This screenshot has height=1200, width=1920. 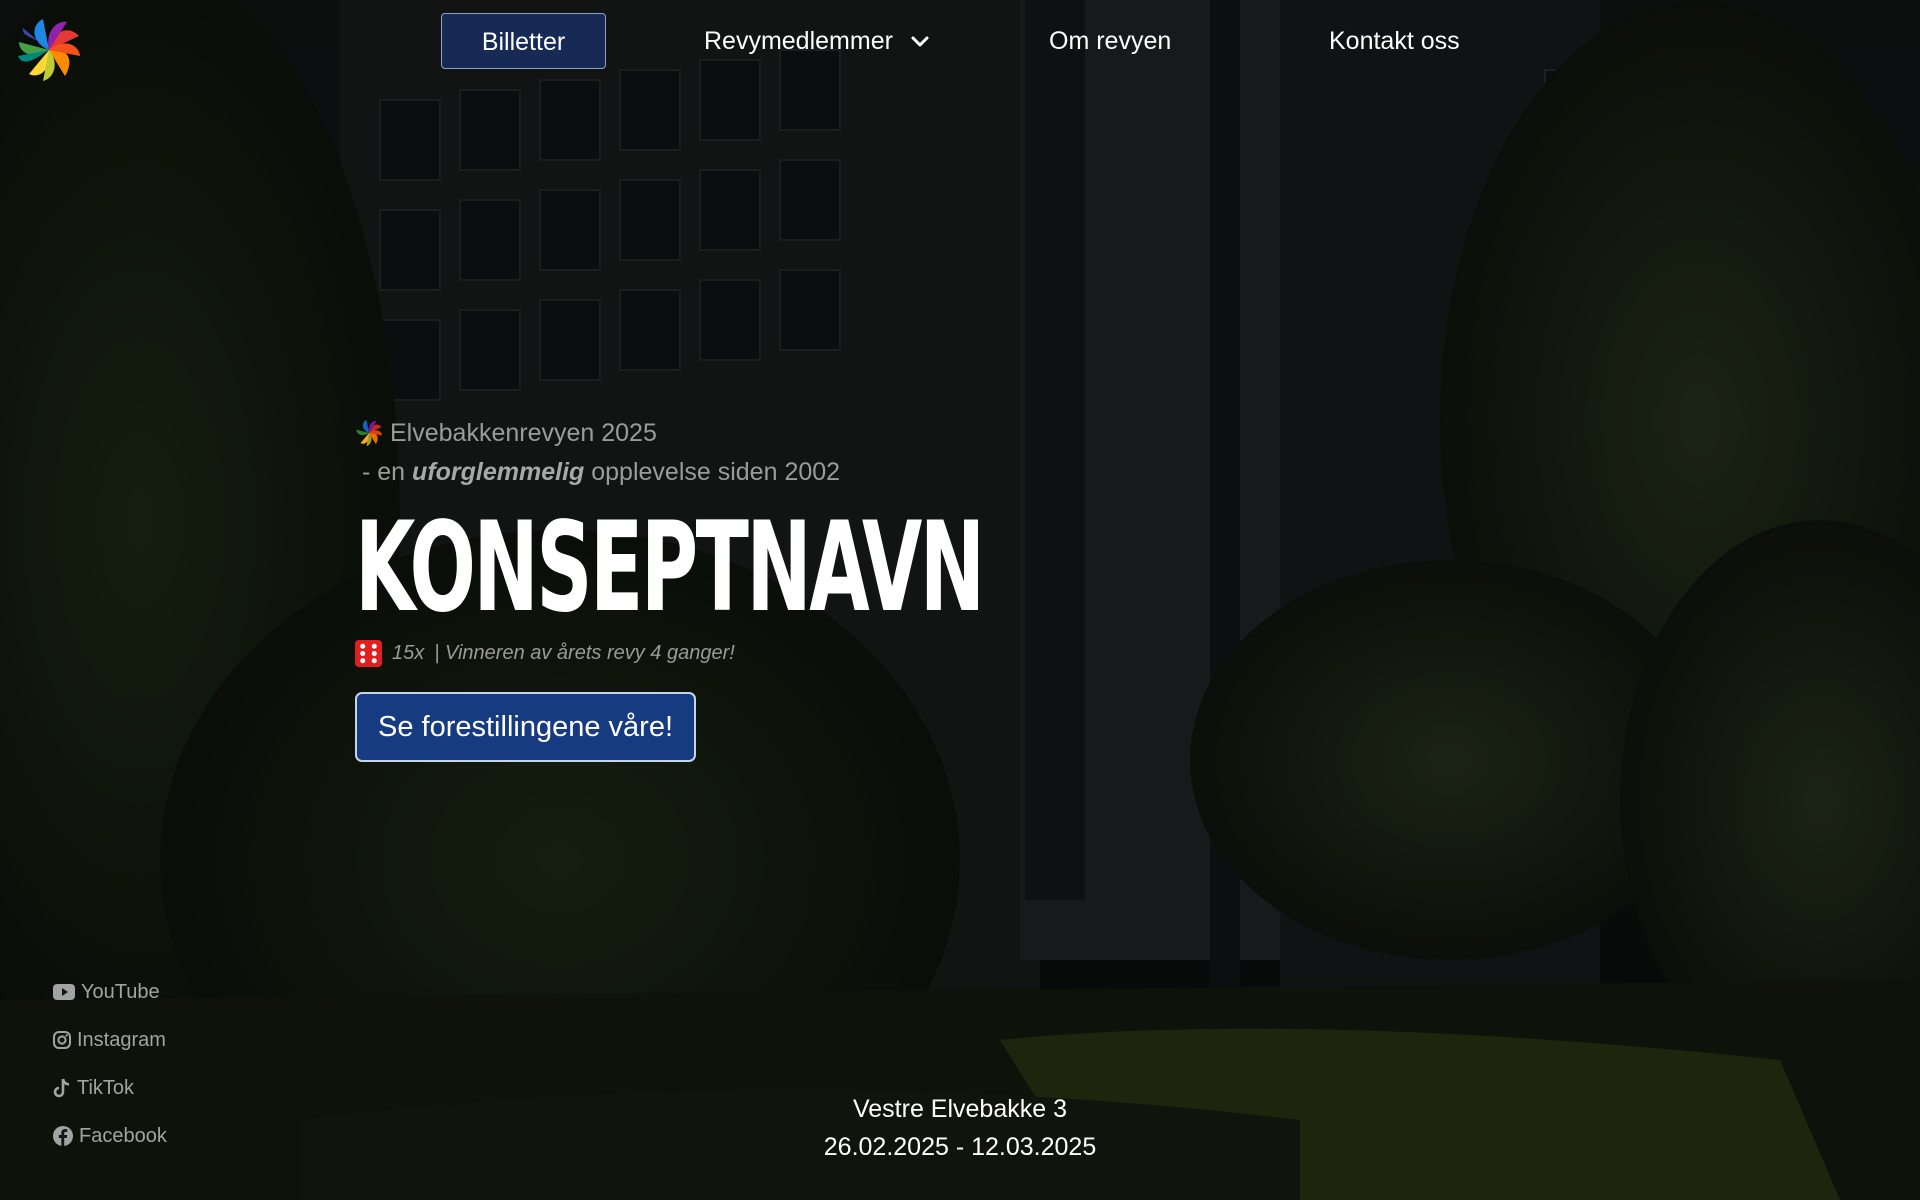 I want to click on dice-icon, so click(x=368, y=653).